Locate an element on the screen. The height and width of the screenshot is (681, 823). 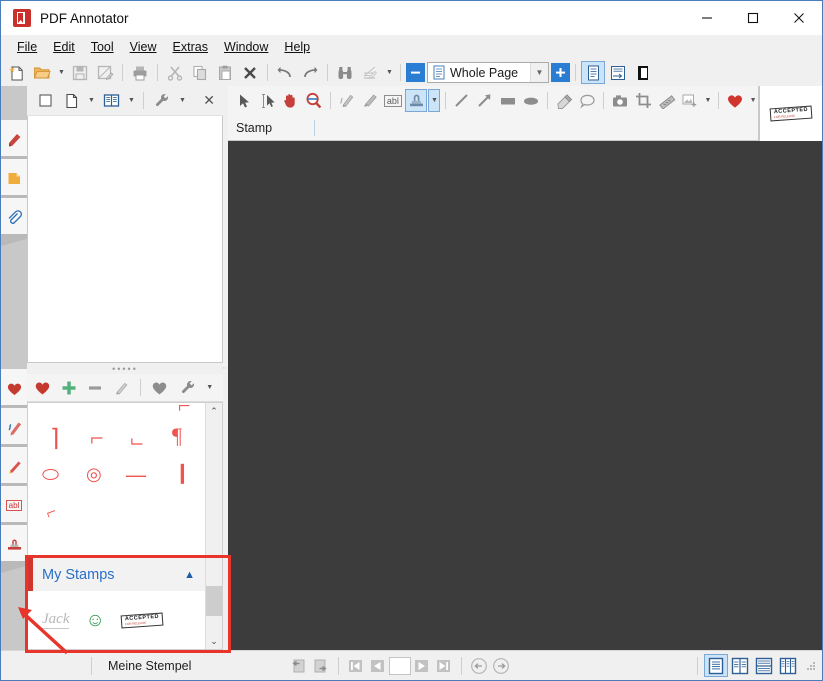
resize-grip-icon is located at coordinates (811, 666).